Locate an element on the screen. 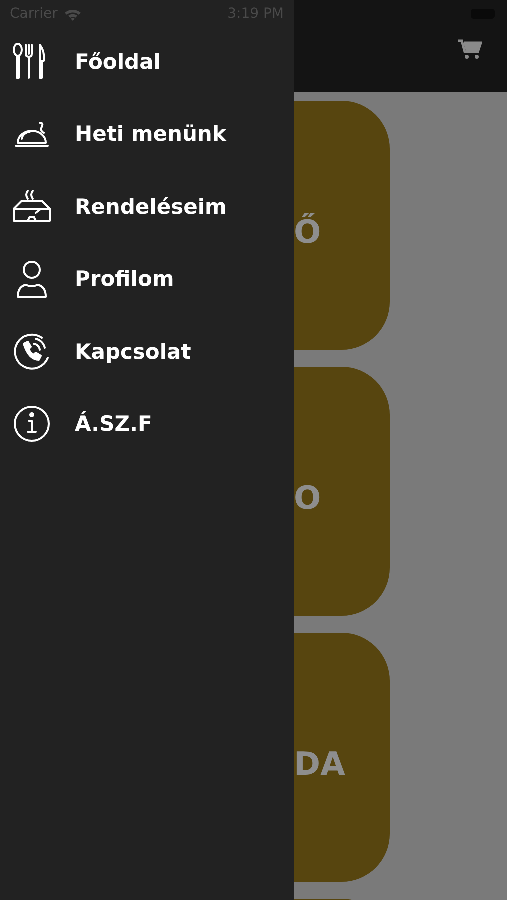 This screenshot has height=900, width=507. food-box-icon is located at coordinates (32, 206).